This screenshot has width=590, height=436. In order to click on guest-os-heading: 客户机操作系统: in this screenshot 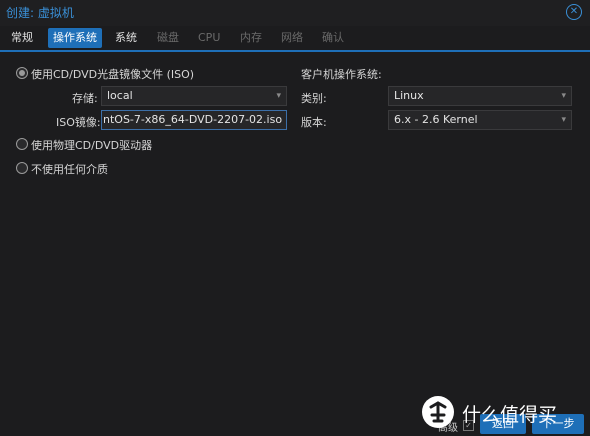, I will do `click(341, 74)`.